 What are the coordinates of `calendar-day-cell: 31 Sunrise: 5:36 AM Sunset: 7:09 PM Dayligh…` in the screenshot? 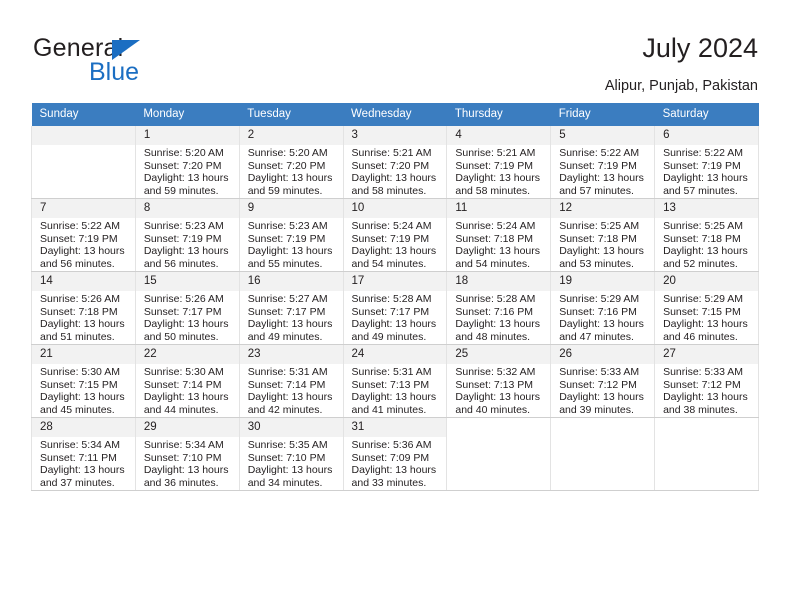 It's located at (395, 454).